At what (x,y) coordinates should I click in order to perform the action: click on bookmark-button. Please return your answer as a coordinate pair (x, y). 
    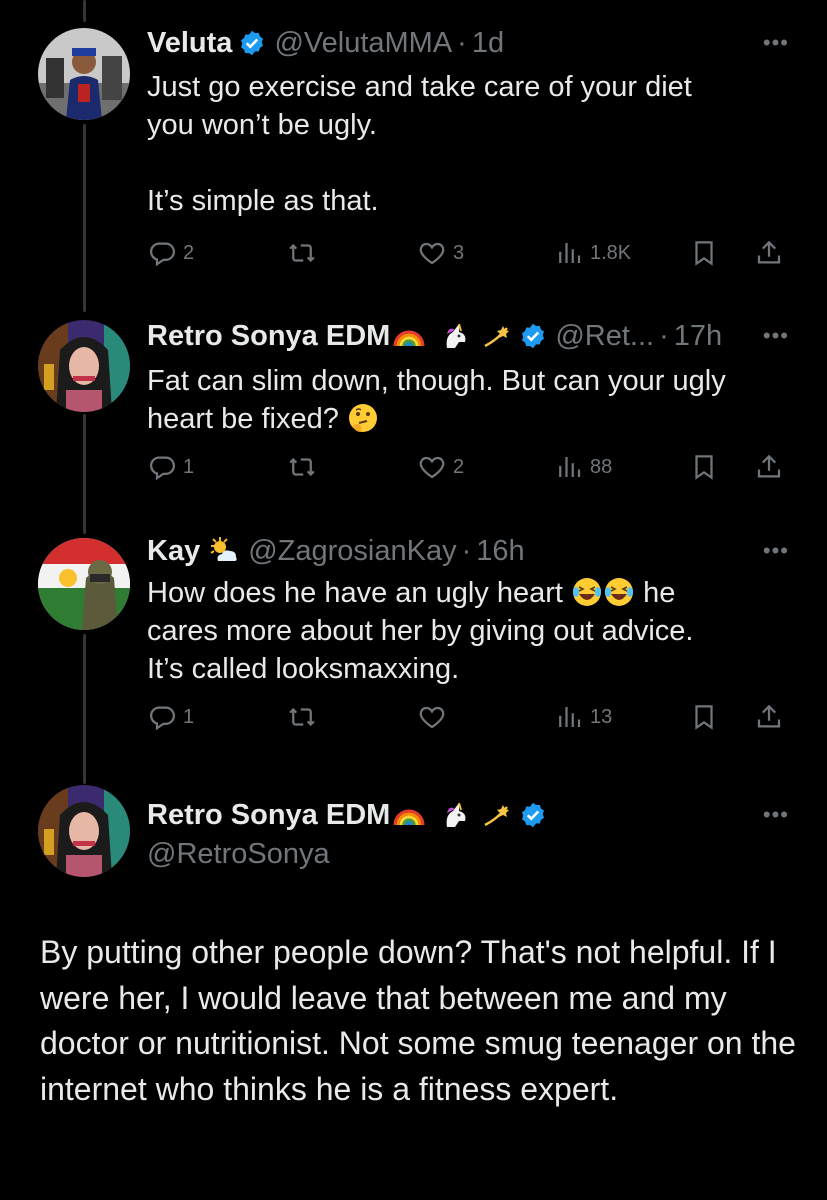
    Looking at the image, I should click on (704, 717).